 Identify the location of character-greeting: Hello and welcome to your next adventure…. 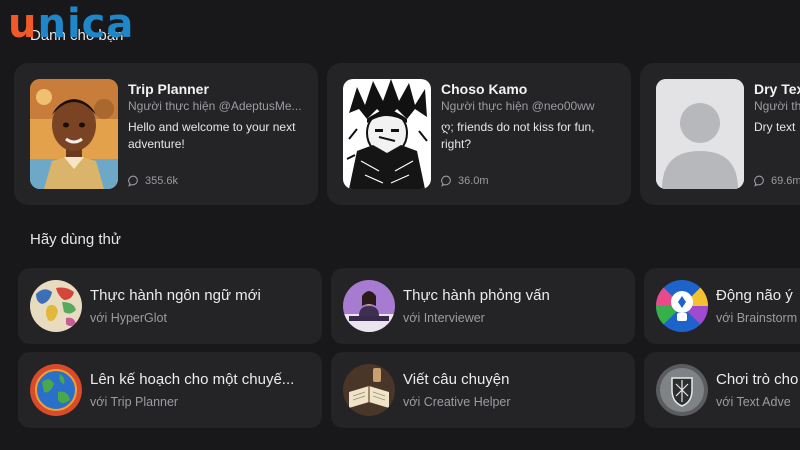
(212, 135).